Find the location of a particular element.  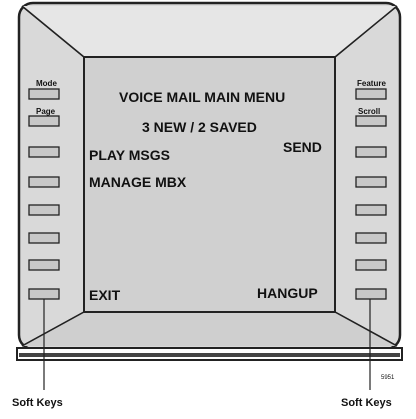

scroll-key-label: Scroll is located at coordinates (369, 111).